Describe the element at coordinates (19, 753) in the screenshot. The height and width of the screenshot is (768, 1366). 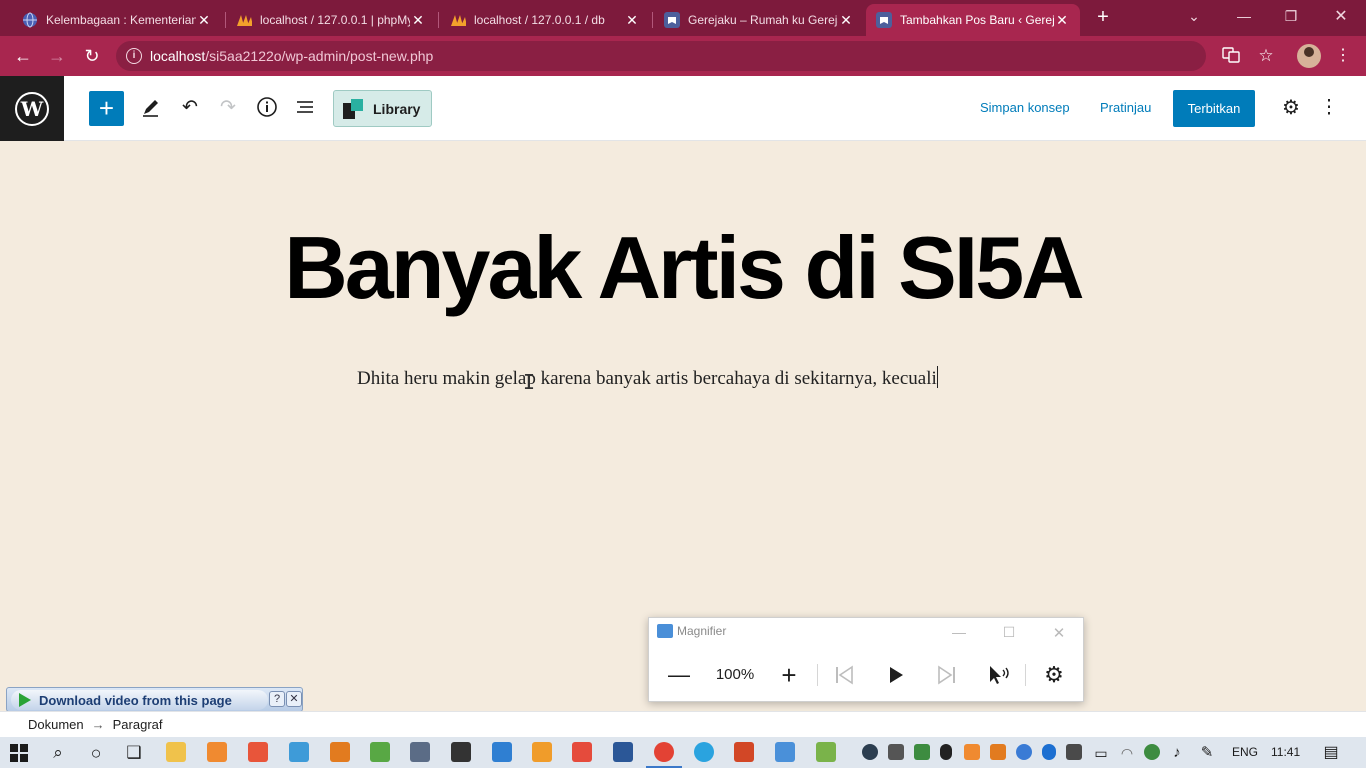
I see `windows-start-icon` at that location.